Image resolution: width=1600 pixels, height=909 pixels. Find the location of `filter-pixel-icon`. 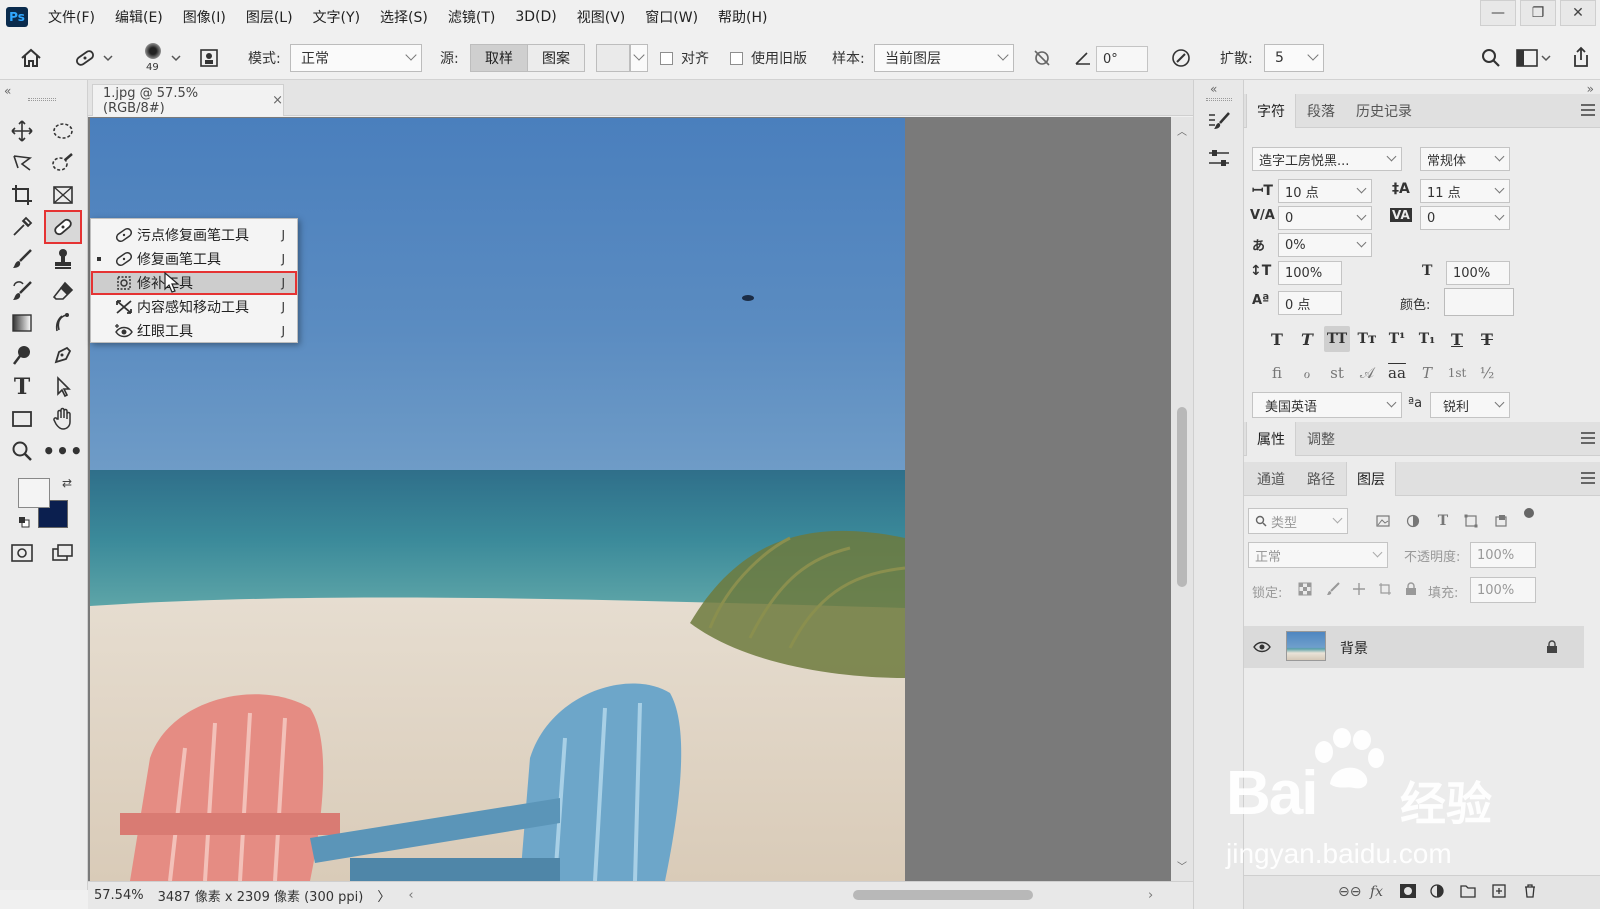

filter-pixel-icon is located at coordinates (1383, 521).